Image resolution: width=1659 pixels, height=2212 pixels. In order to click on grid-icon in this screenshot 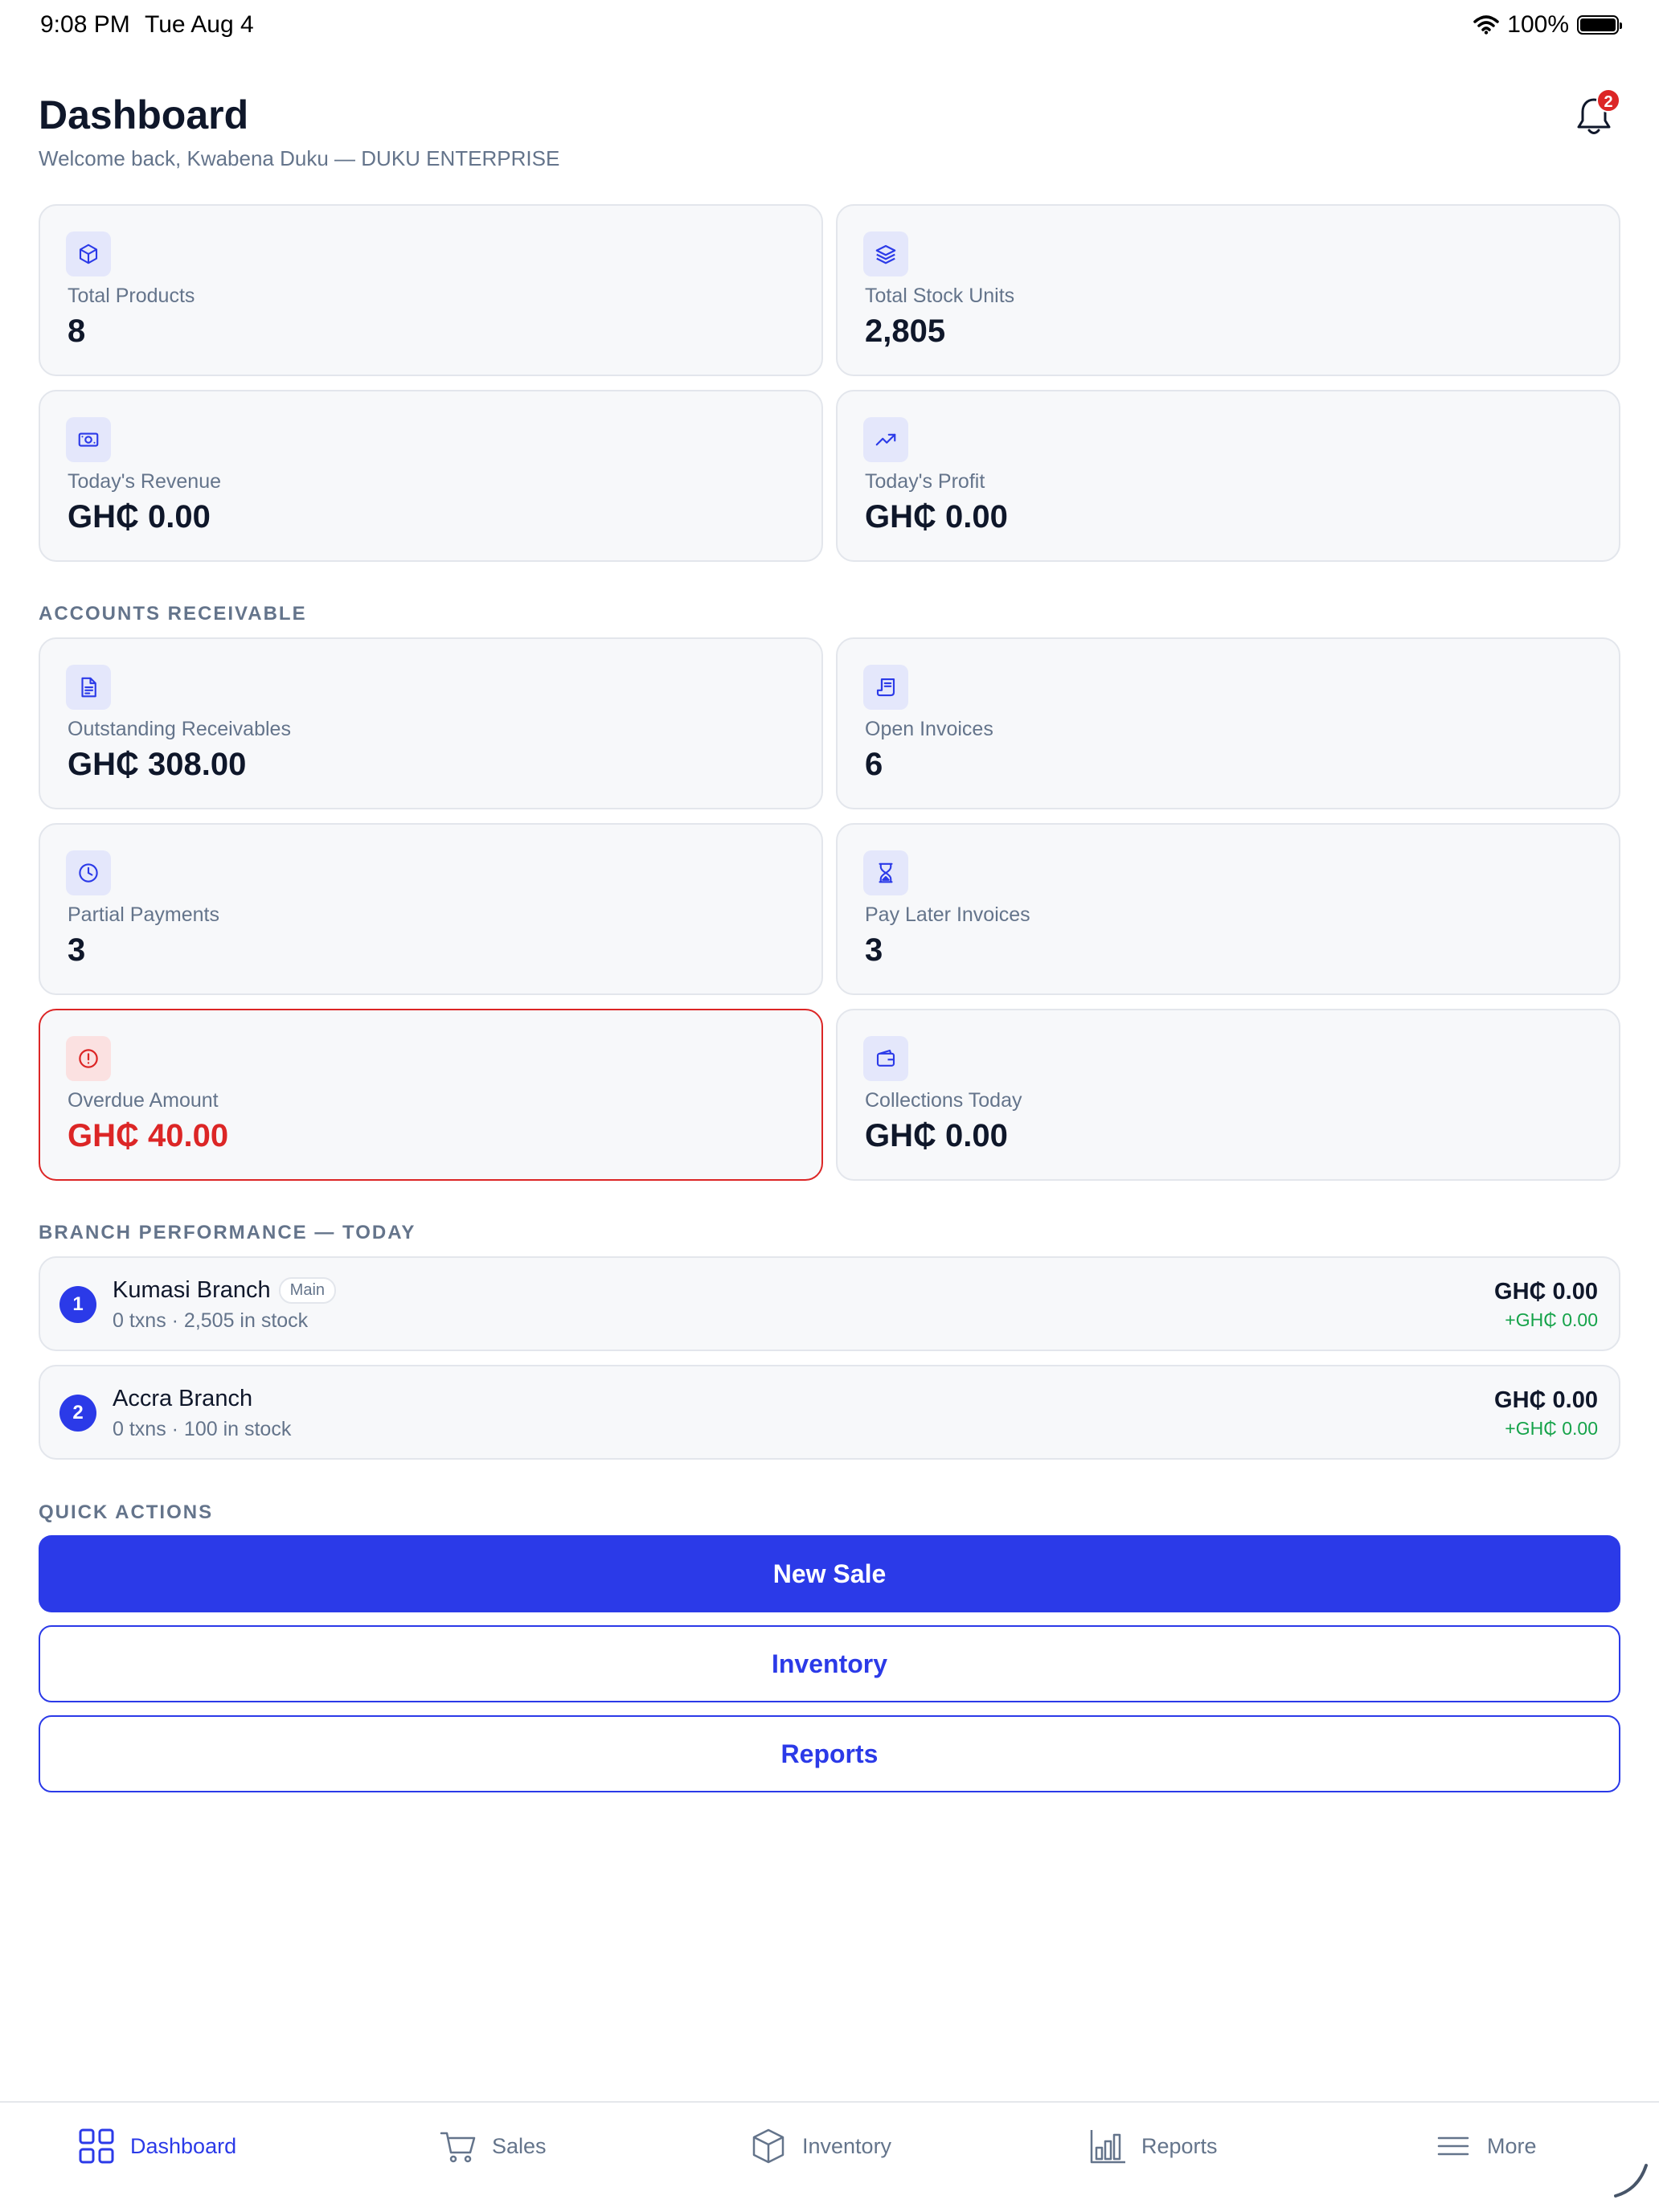, I will do `click(96, 2146)`.